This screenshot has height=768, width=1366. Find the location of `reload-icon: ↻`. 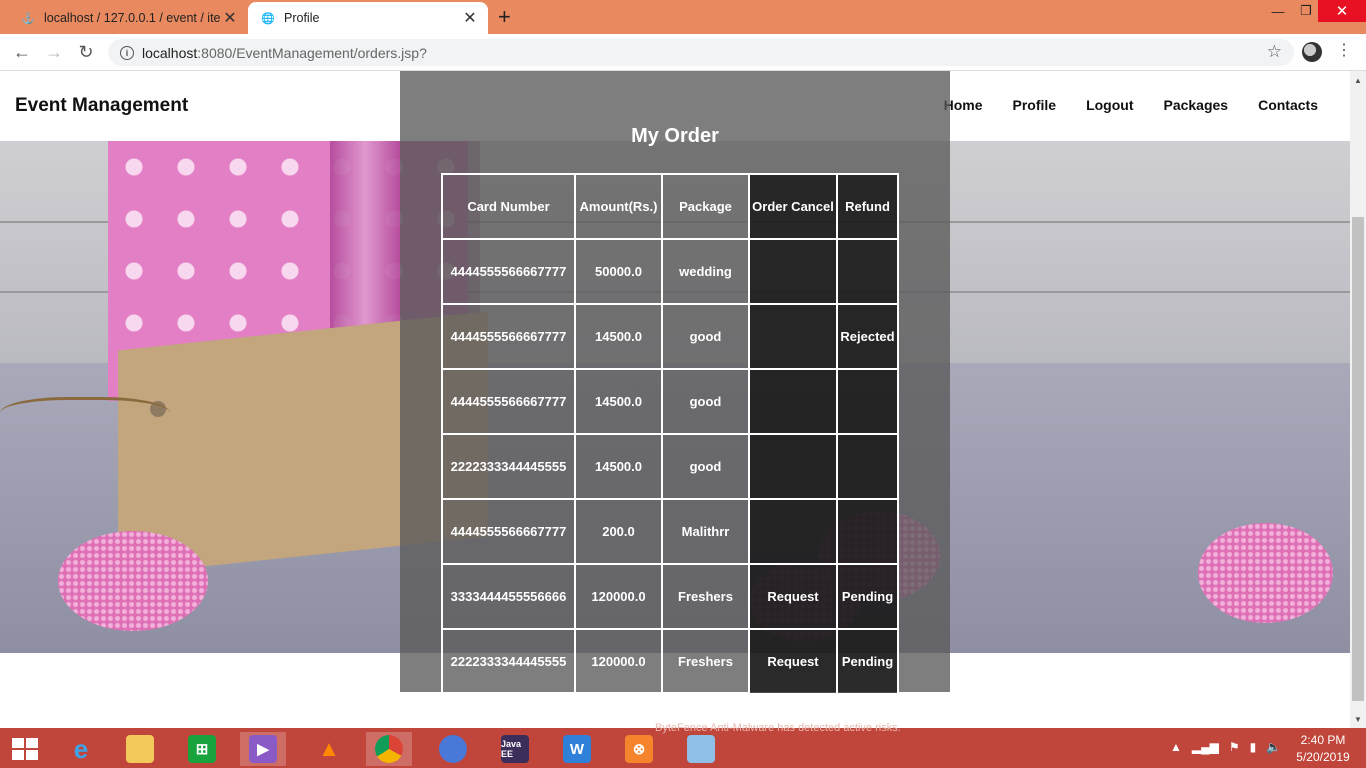

reload-icon: ↻ is located at coordinates (86, 52).